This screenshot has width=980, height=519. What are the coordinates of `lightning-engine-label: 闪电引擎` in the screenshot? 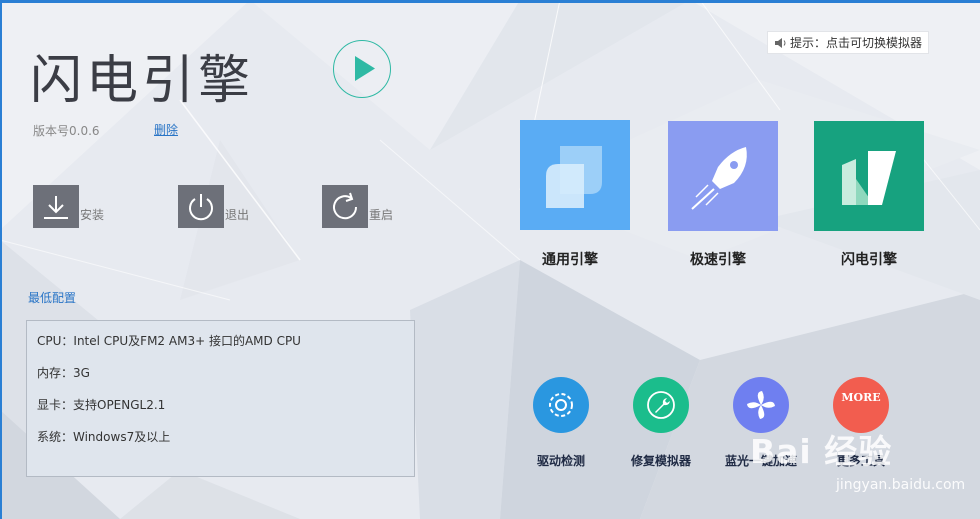 It's located at (869, 260).